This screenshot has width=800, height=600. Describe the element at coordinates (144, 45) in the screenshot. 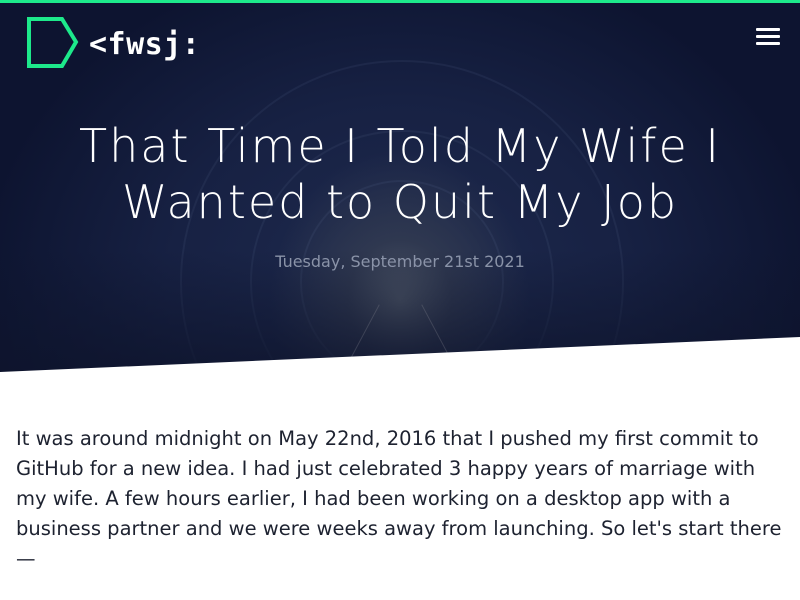

I see `site-logo-text: <fwsj:` at that location.